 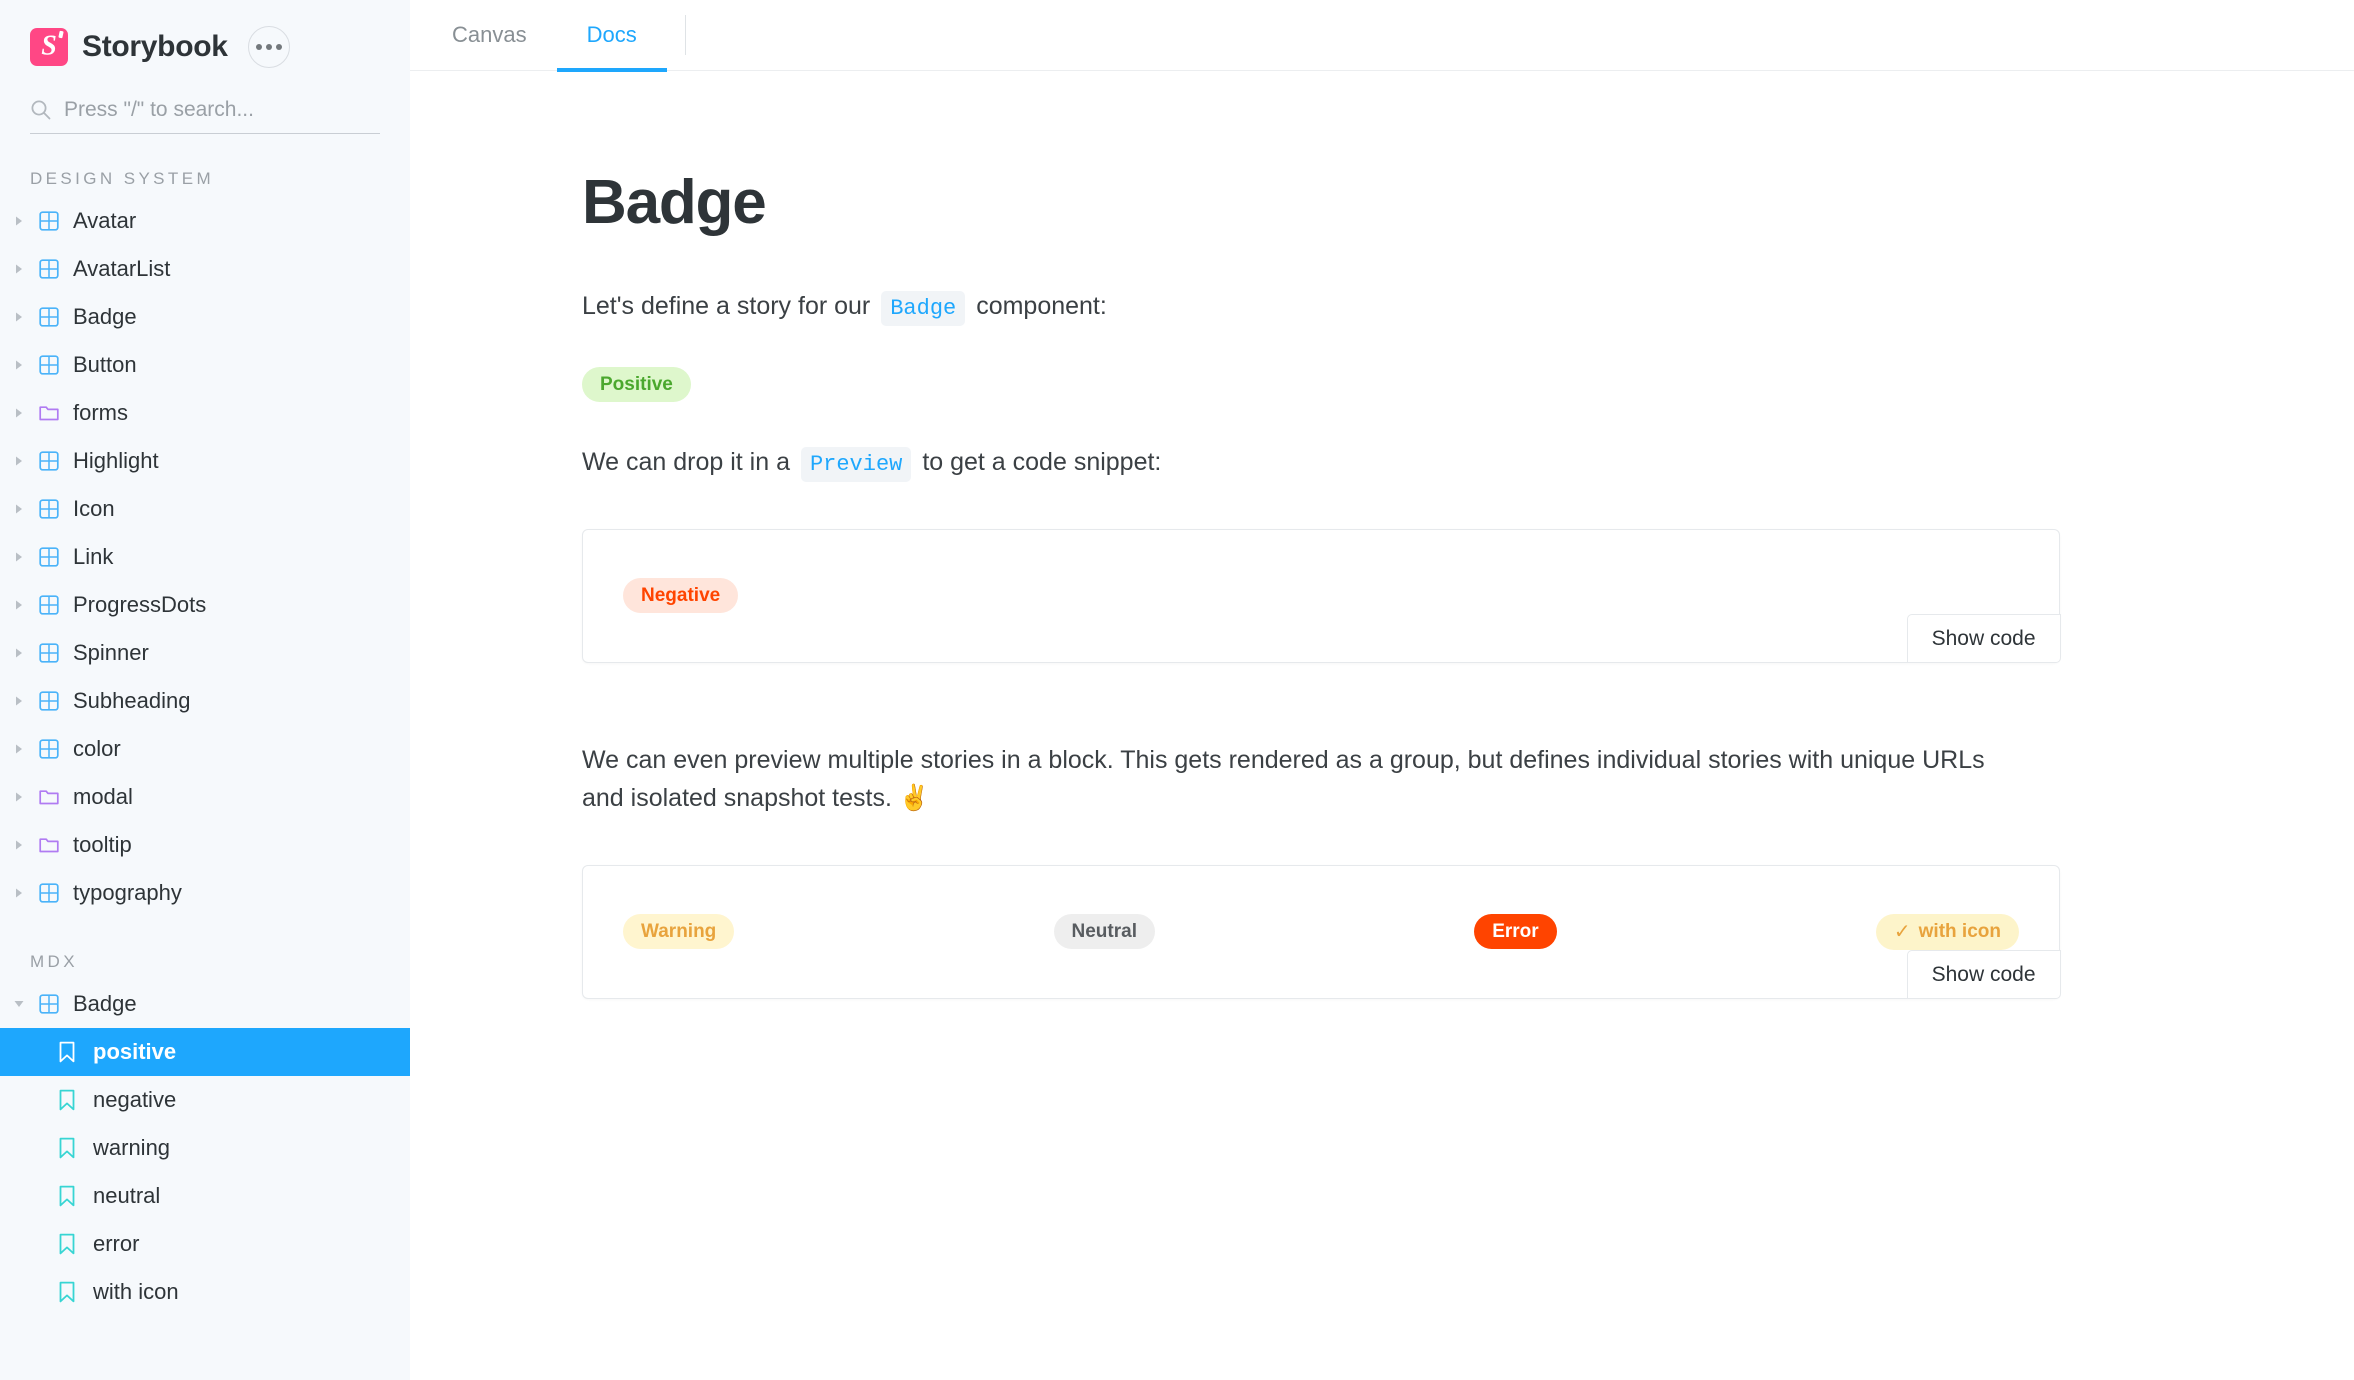 I want to click on sidebar-item-label: Link, so click(x=93, y=556).